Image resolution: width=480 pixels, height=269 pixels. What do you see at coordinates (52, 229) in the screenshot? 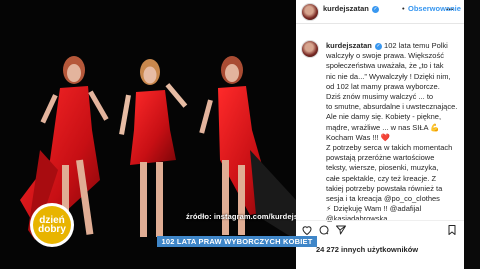
I see `logo-line-2: dobry` at bounding box center [52, 229].